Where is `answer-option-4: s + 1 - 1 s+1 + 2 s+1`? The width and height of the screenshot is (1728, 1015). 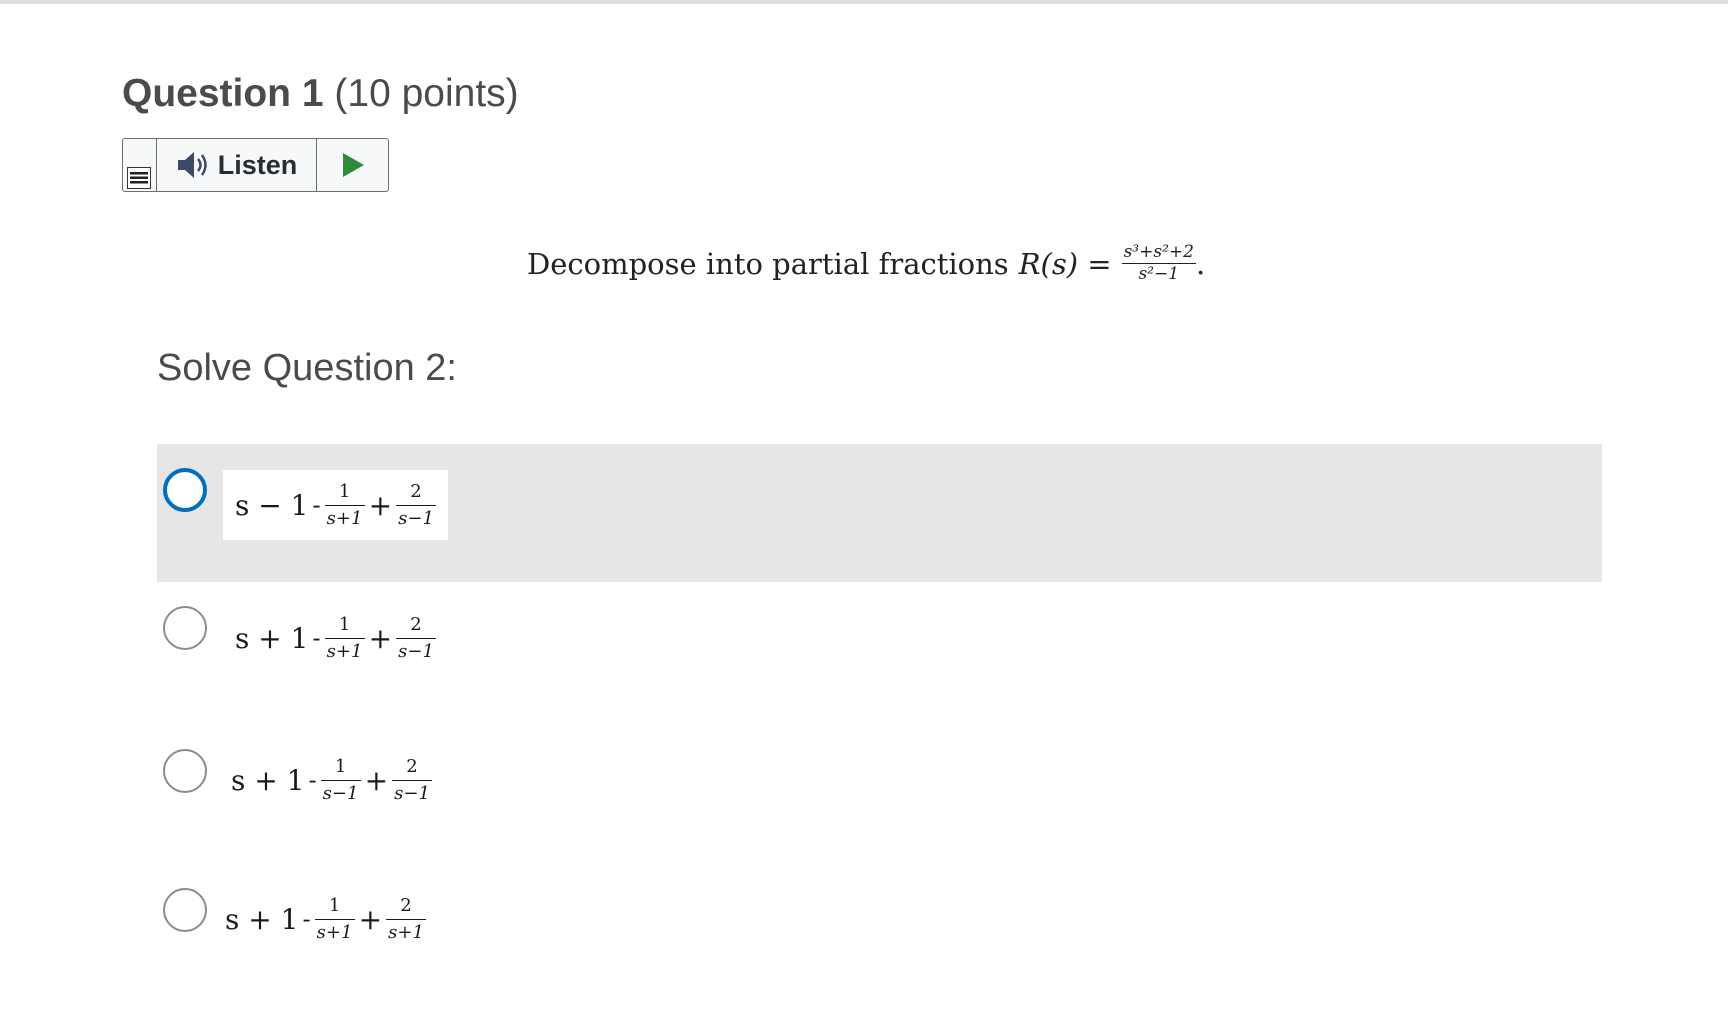
answer-option-4: s + 1 - 1 s+1 + 2 s+1 is located at coordinates (879, 941).